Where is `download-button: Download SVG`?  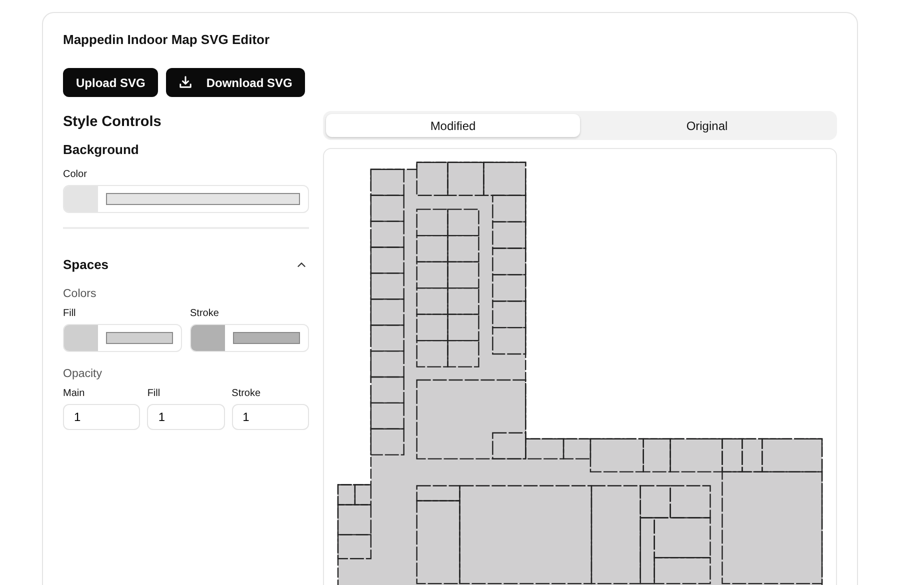
download-button: Download SVG is located at coordinates (236, 82).